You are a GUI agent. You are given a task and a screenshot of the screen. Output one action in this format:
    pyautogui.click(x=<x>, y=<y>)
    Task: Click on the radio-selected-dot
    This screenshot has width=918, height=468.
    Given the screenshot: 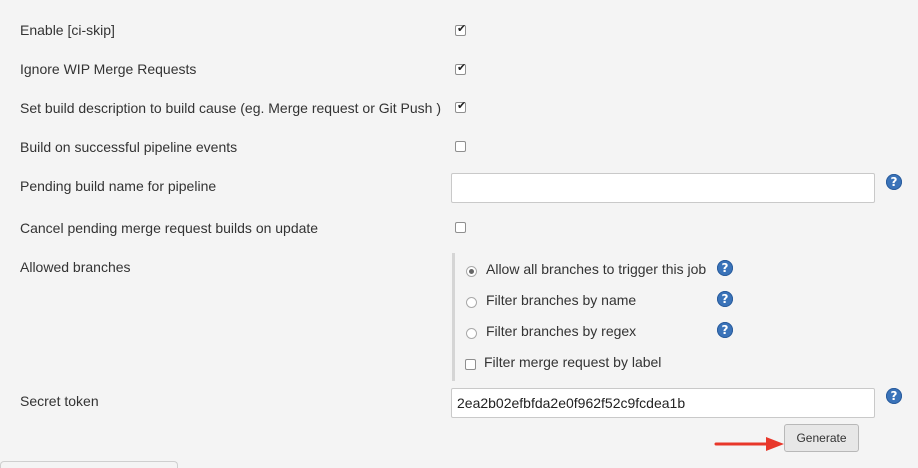 What is the action you would take?
    pyautogui.click(x=471, y=271)
    